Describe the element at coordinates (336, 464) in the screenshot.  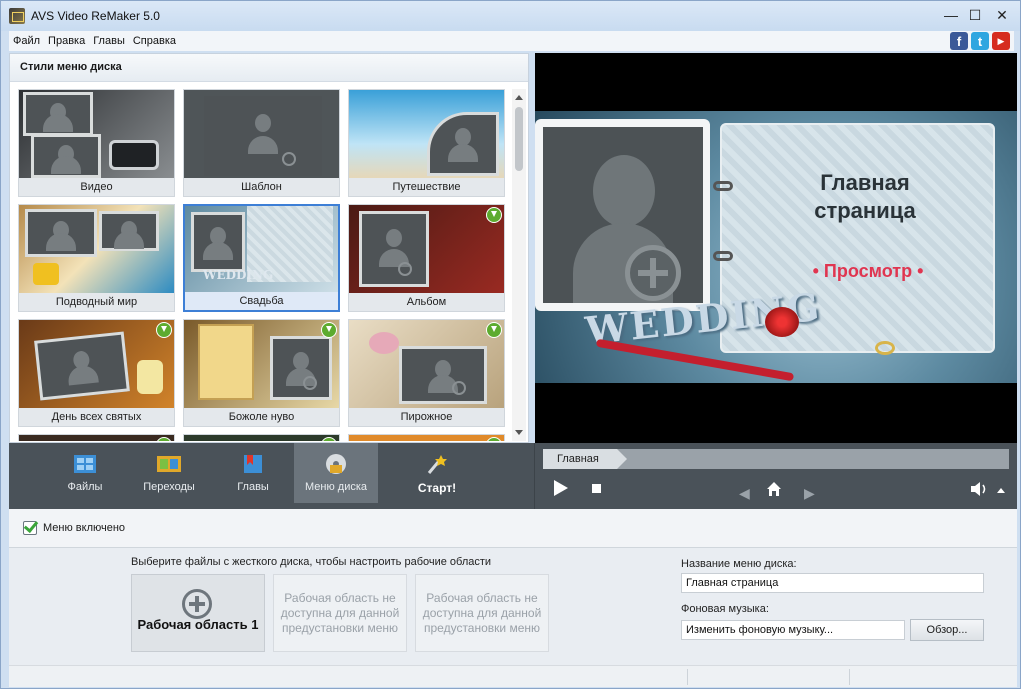
I see `disc-menu-icon` at that location.